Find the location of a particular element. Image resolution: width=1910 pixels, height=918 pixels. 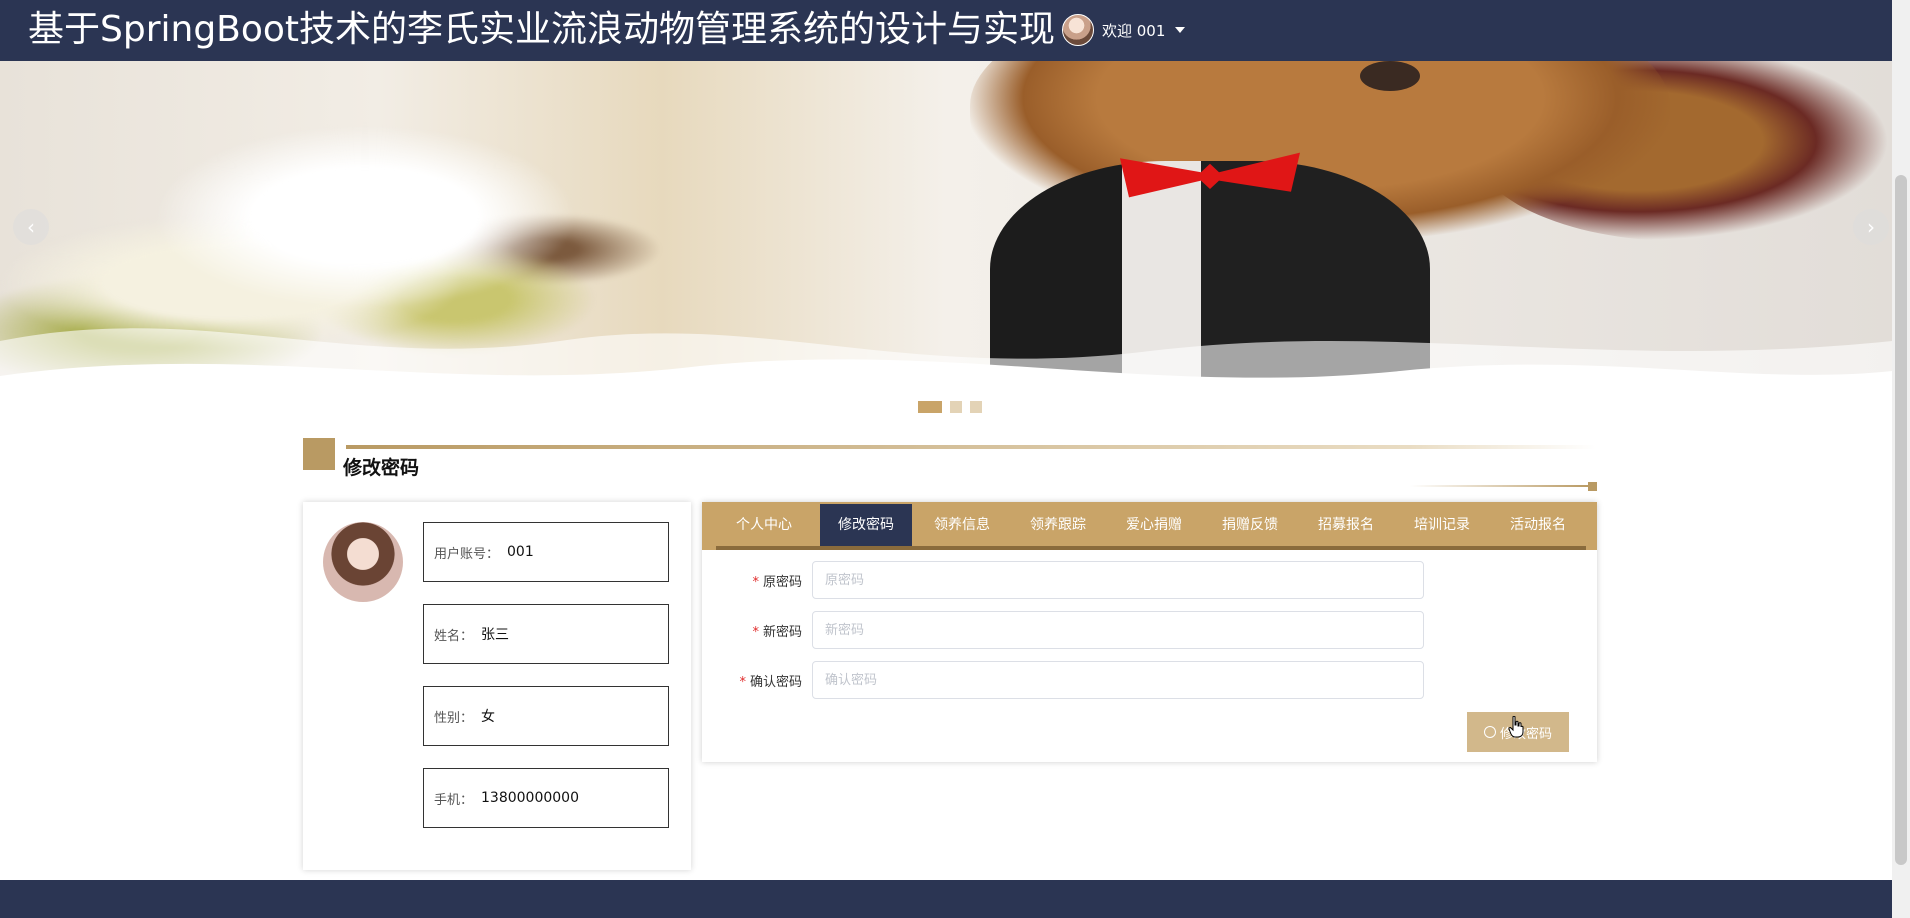

section-divider-line is located at coordinates (1500, 486).